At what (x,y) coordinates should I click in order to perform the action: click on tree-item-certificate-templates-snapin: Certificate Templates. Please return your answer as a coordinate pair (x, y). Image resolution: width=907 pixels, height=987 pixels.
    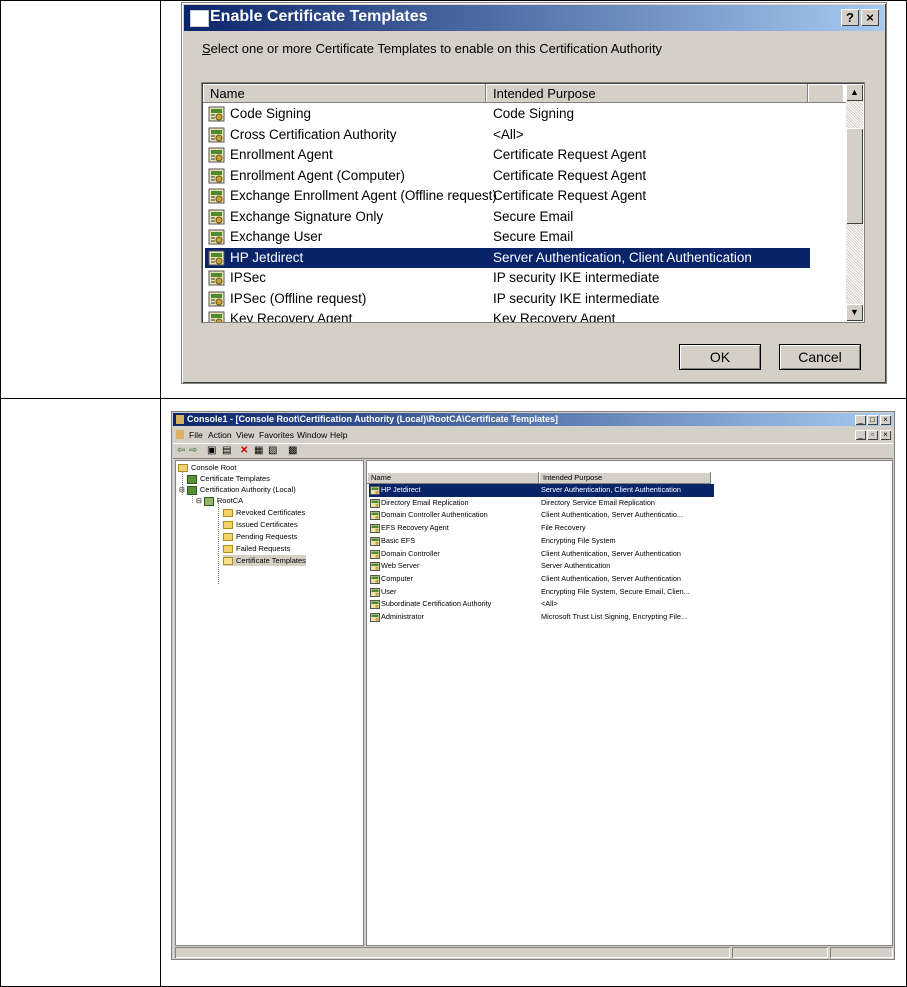
    Looking at the image, I should click on (228, 478).